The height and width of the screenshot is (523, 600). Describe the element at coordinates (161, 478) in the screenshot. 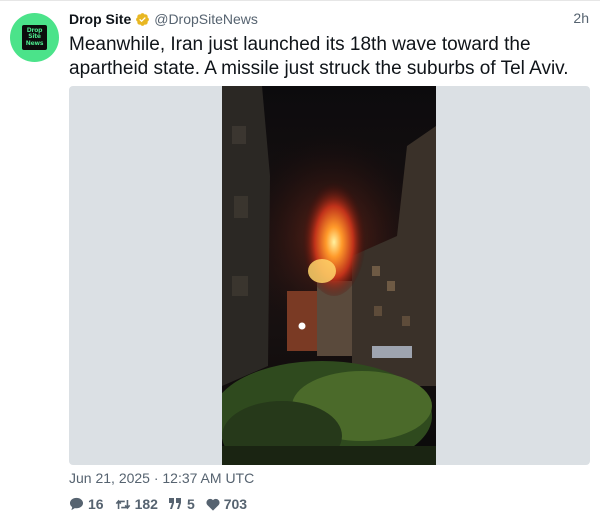

I see `tweet-date: Jun 21, 2025 · 12:37 AM UTC` at that location.